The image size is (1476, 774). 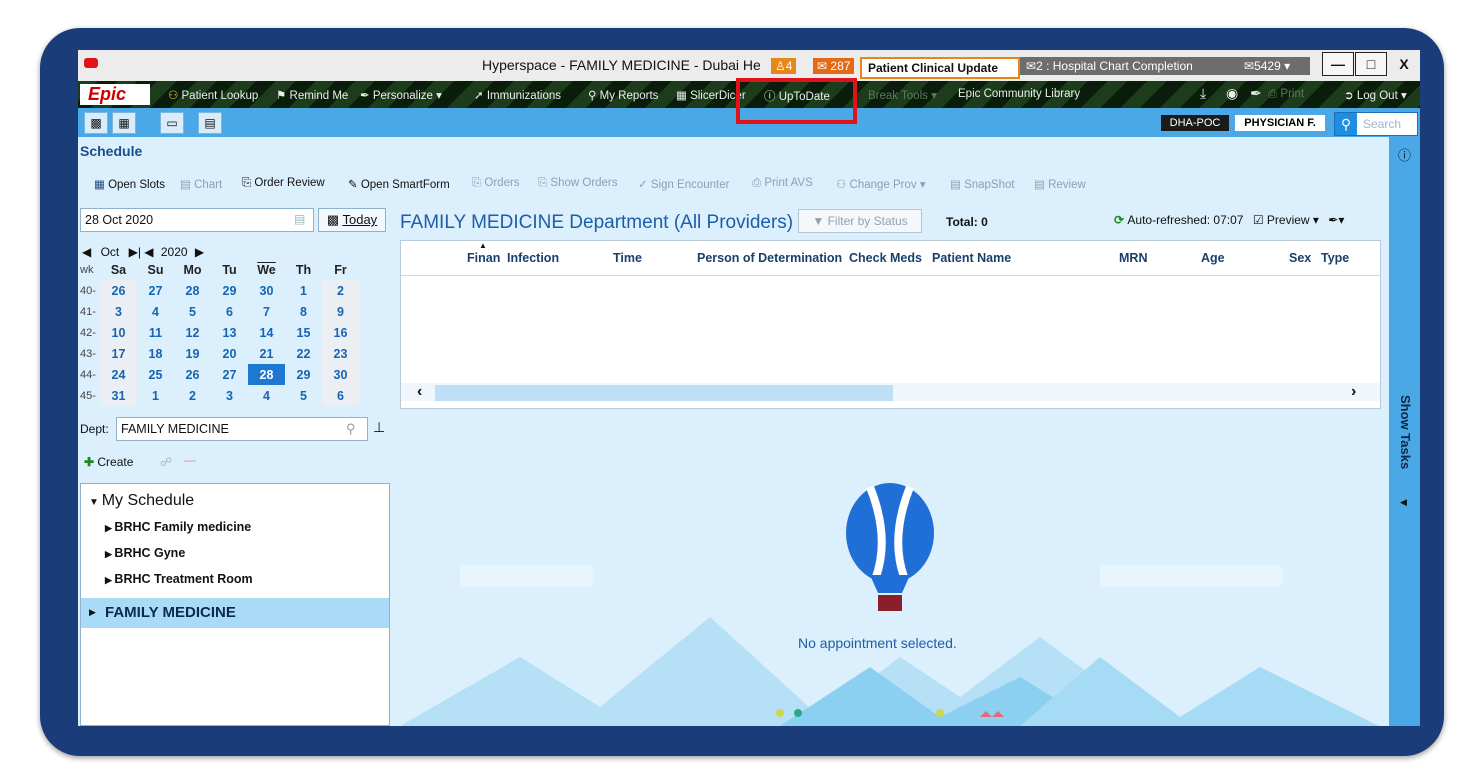 I want to click on show-tasks-tab: Show Tasks, so click(x=1405, y=432).